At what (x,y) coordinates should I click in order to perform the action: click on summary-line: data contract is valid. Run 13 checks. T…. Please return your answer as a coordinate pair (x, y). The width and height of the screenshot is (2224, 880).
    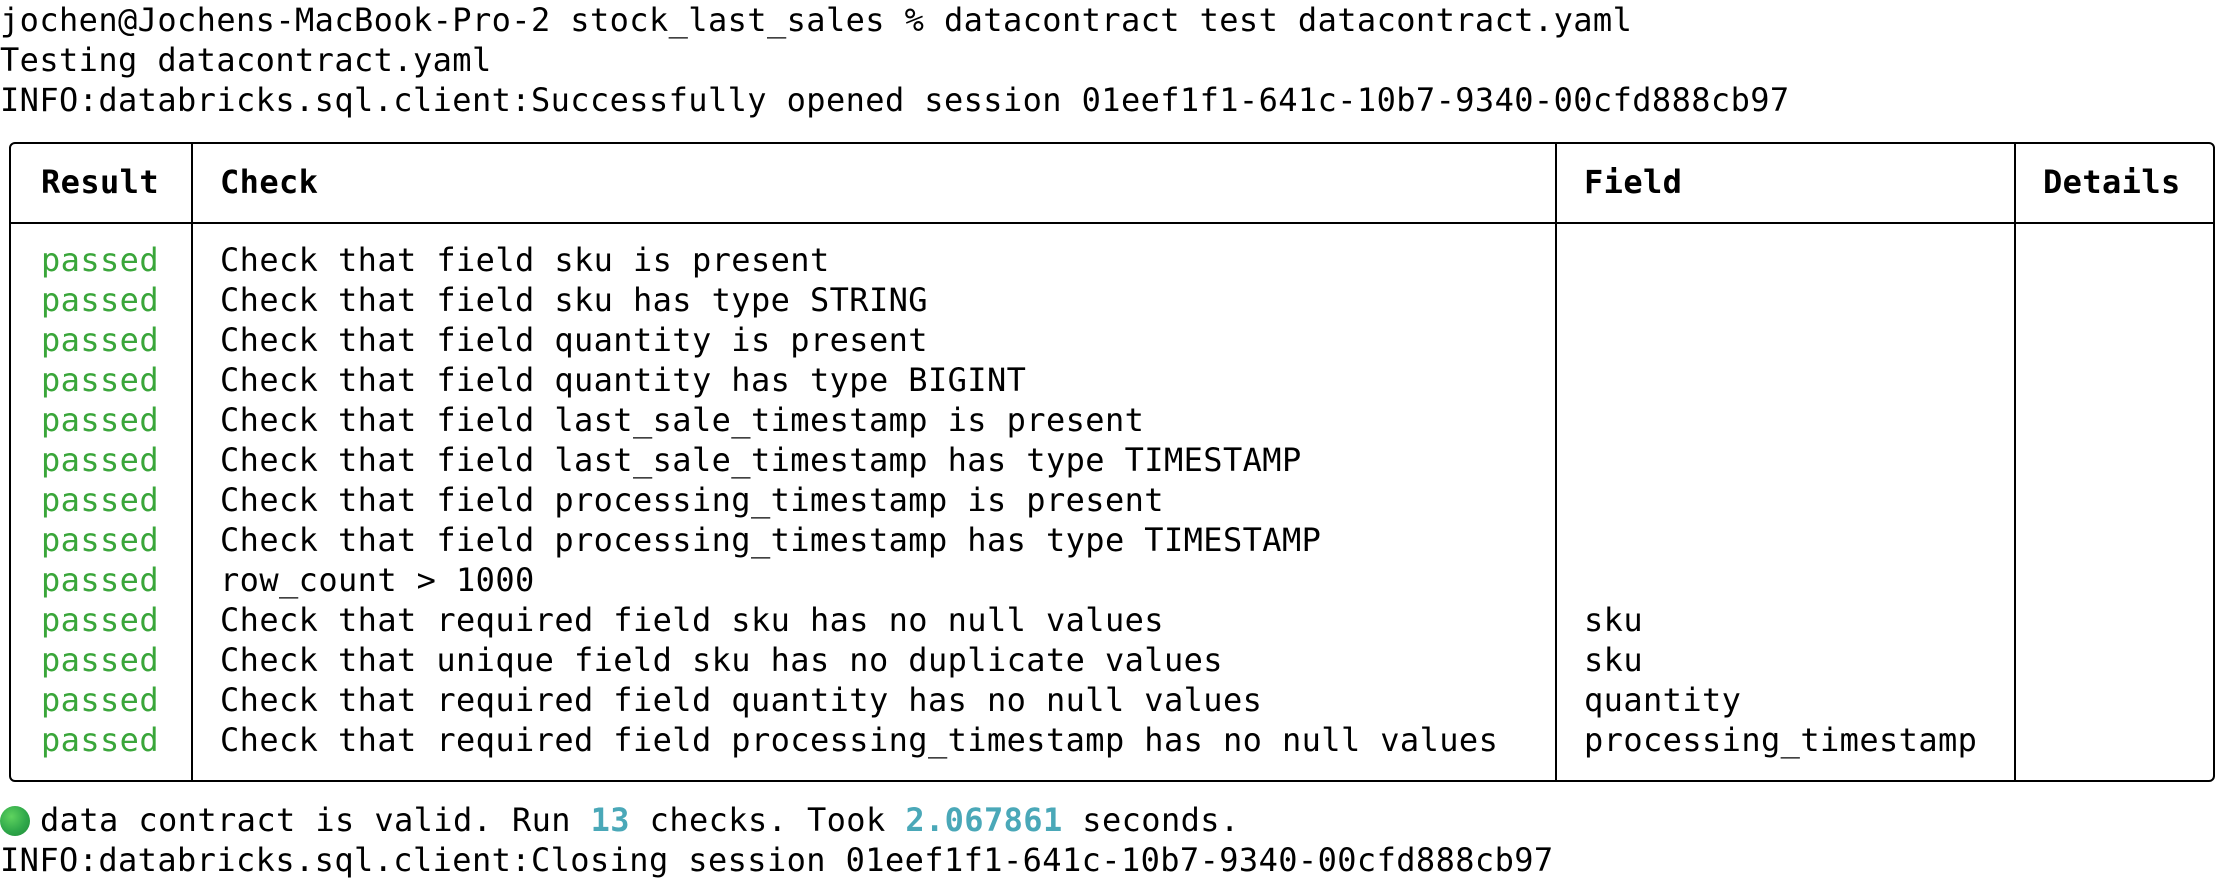
    Looking at the image, I should click on (620, 820).